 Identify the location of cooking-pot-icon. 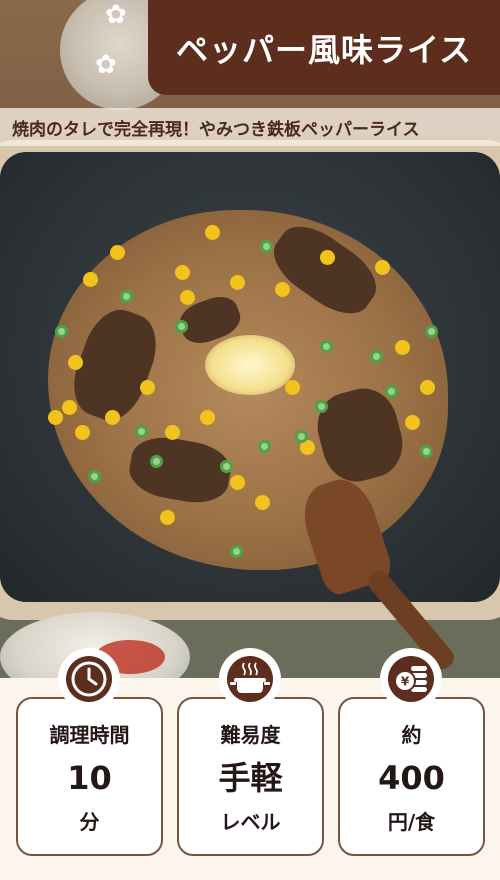
(250, 679).